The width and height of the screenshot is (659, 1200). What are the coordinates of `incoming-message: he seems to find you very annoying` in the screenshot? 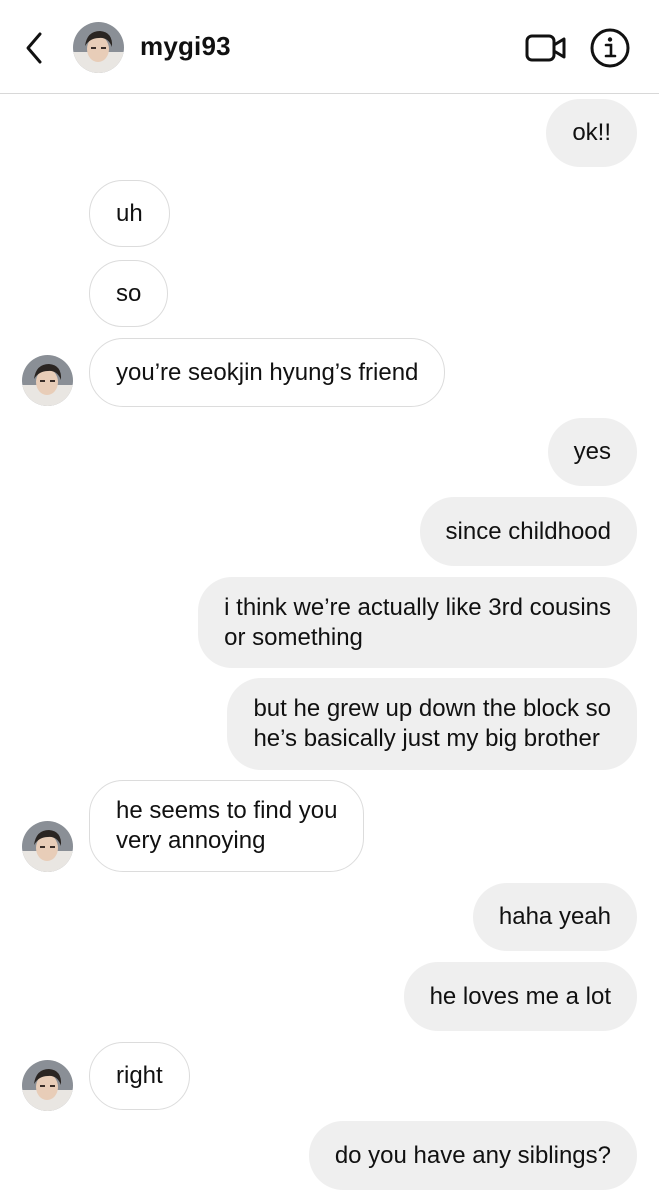 It's located at (227, 826).